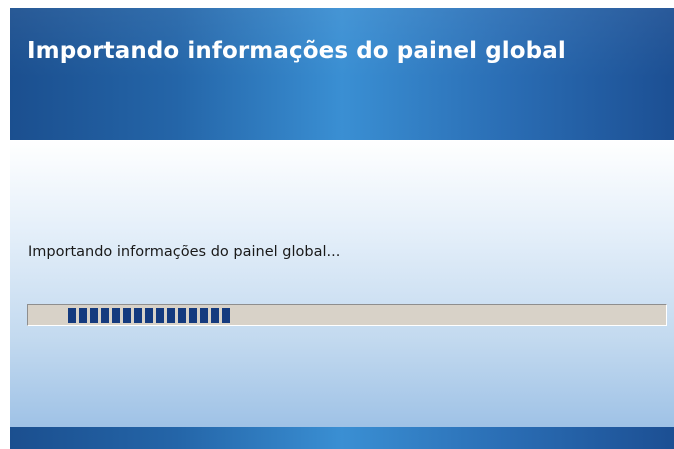  I want to click on dialog-footer, so click(342, 438).